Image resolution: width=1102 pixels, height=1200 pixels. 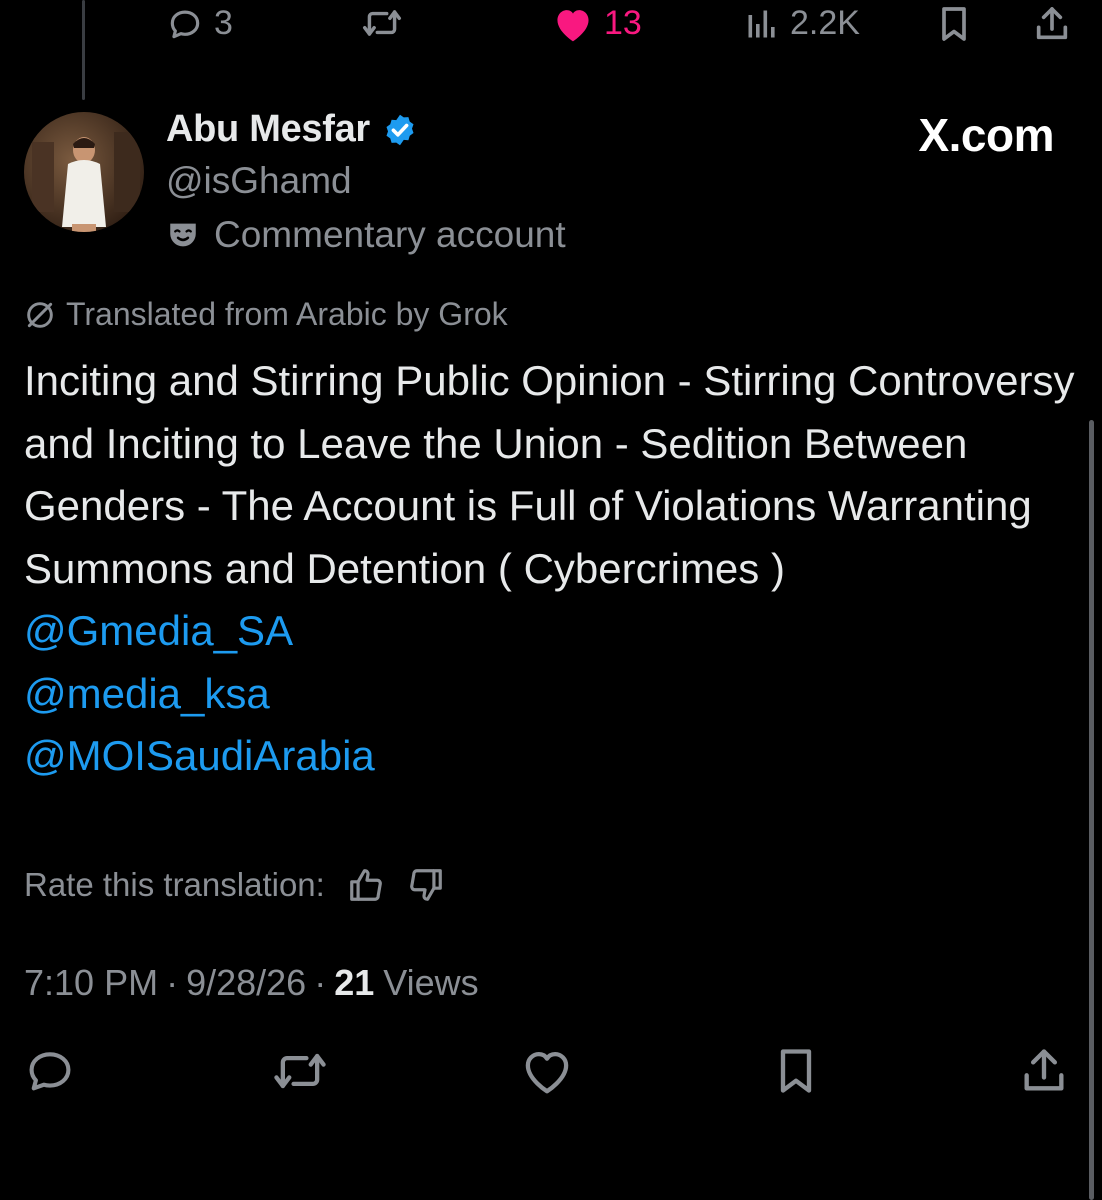 I want to click on heart-icon, so click(x=547, y=1071).